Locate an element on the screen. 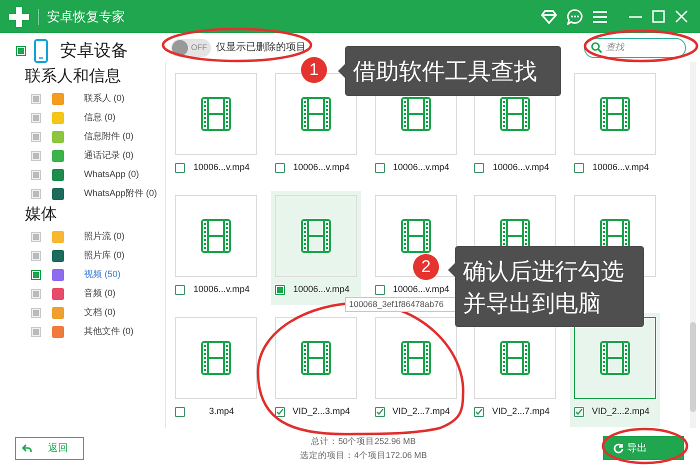  search-field: 查找 is located at coordinates (635, 48).